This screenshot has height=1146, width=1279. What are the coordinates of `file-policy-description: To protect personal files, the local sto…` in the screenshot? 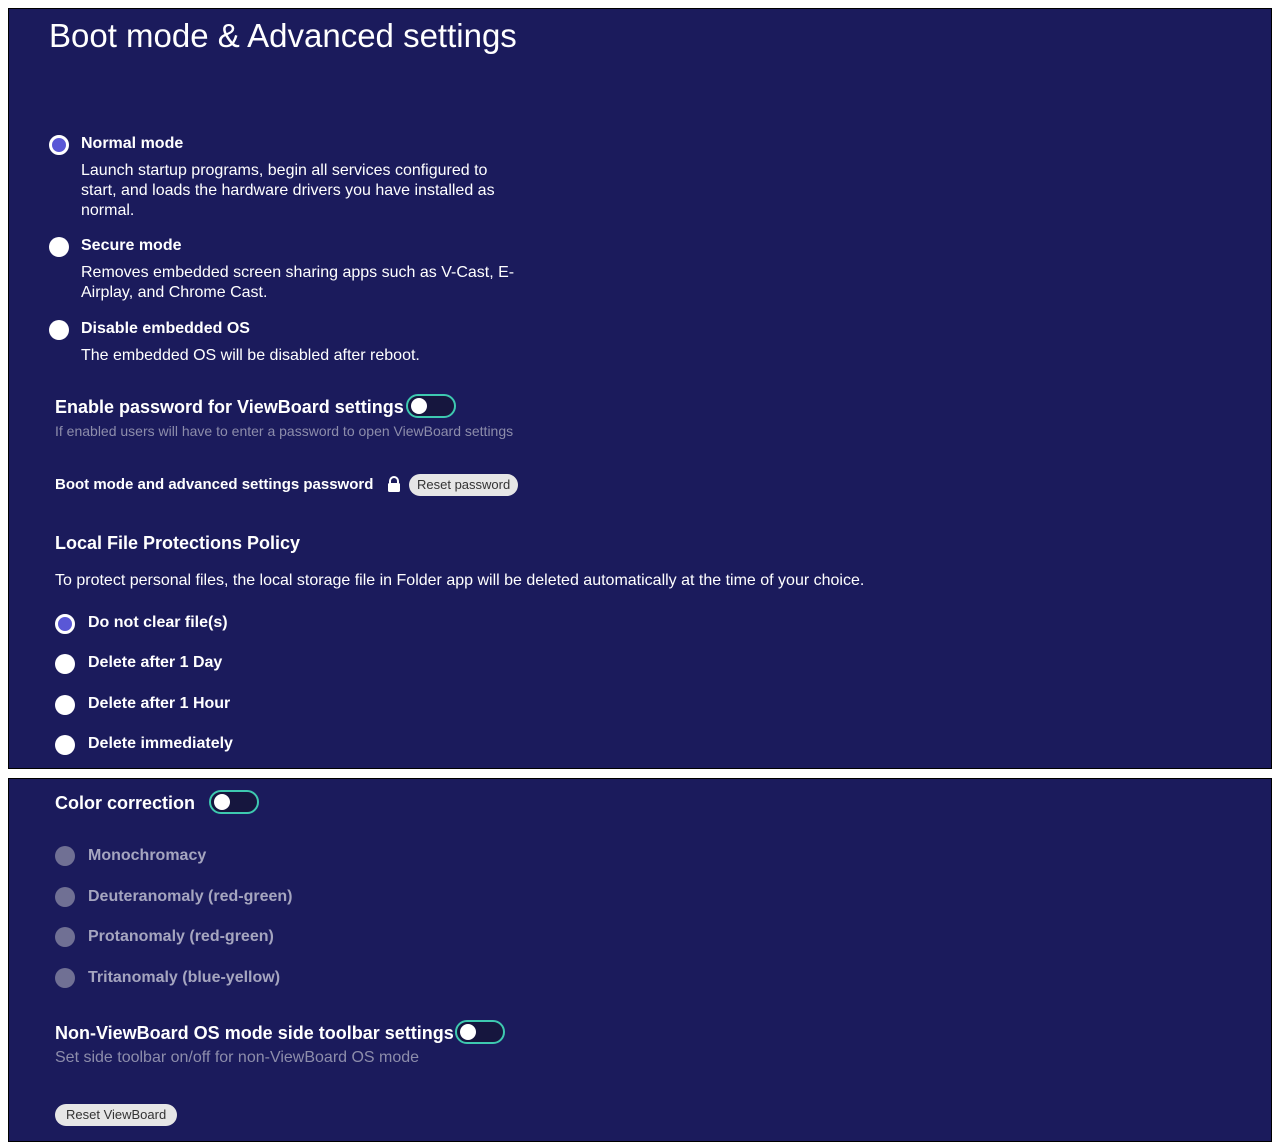 It's located at (460, 580).